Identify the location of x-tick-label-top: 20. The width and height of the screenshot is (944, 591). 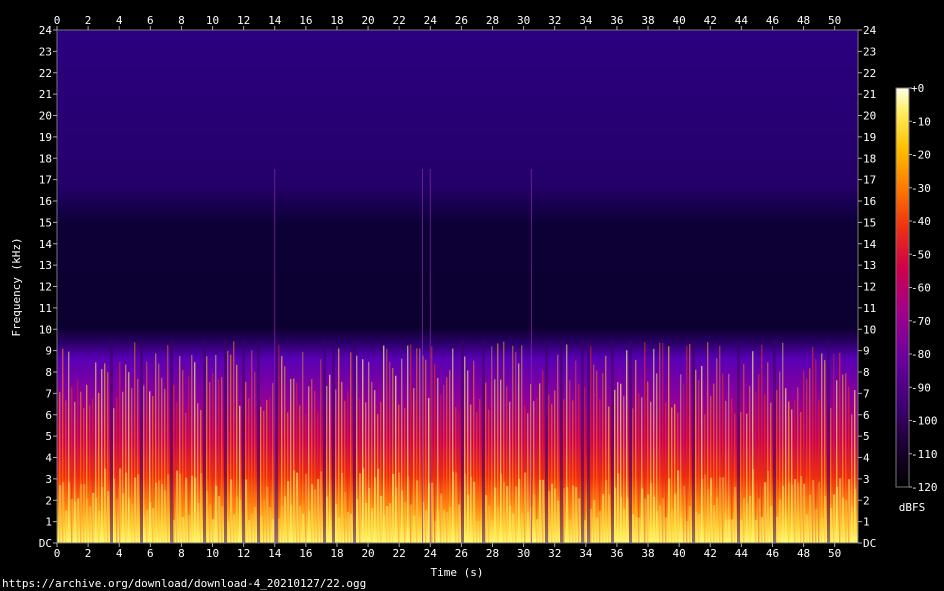
(367, 20).